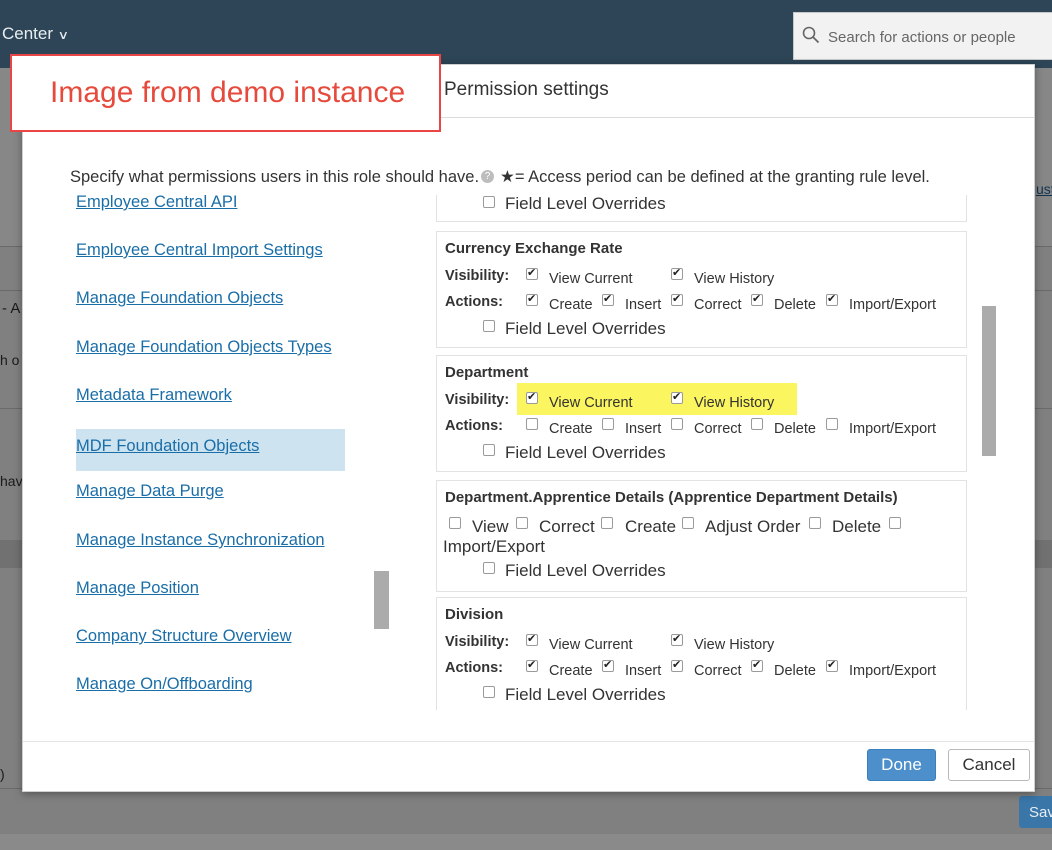  I want to click on category-ec-import-settings: Employee Central Import Settings, so click(210, 262).